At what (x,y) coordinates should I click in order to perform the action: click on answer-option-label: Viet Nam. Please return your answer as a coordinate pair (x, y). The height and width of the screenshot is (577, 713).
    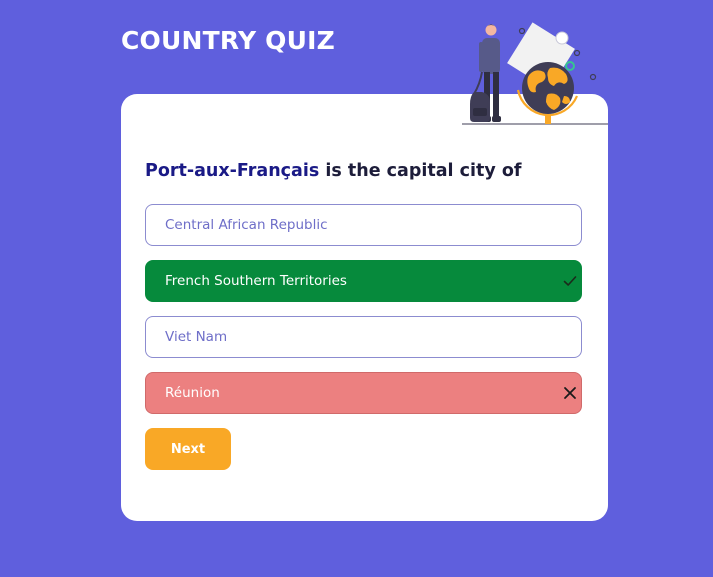
    Looking at the image, I should click on (196, 337).